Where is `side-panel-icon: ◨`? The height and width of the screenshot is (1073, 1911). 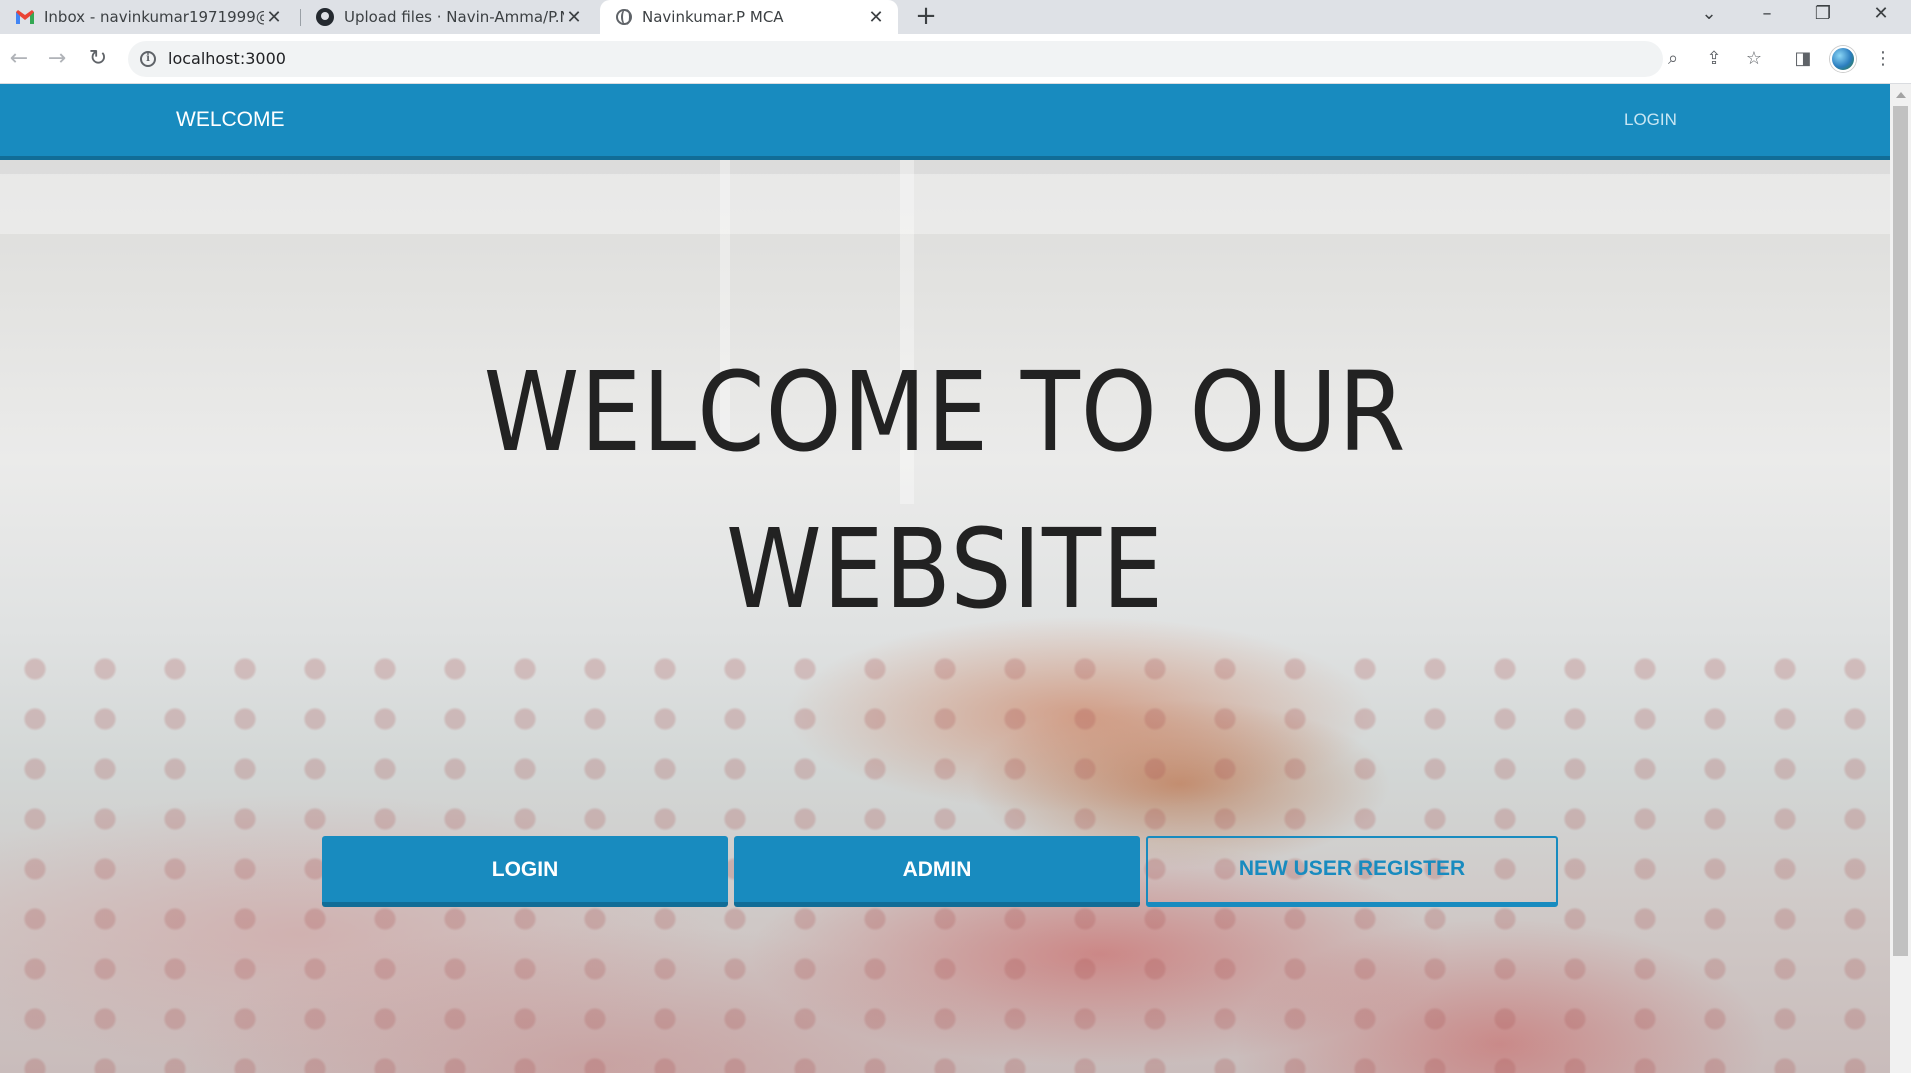
side-panel-icon: ◨ is located at coordinates (1803, 59).